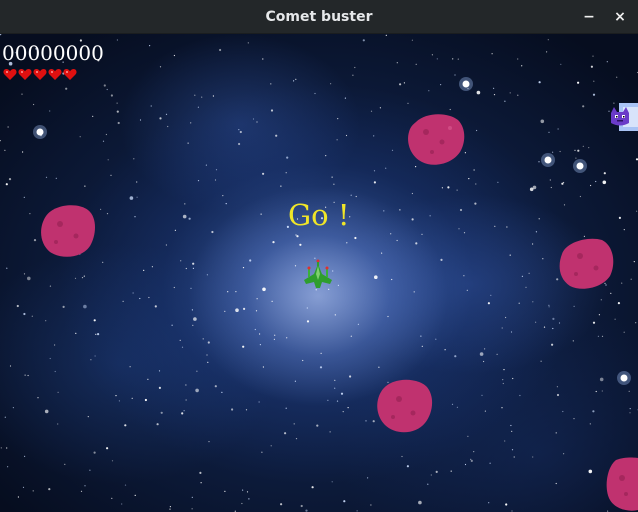 This screenshot has height=512, width=638. What do you see at coordinates (589, 17) in the screenshot?
I see `minimize-button: −` at bounding box center [589, 17].